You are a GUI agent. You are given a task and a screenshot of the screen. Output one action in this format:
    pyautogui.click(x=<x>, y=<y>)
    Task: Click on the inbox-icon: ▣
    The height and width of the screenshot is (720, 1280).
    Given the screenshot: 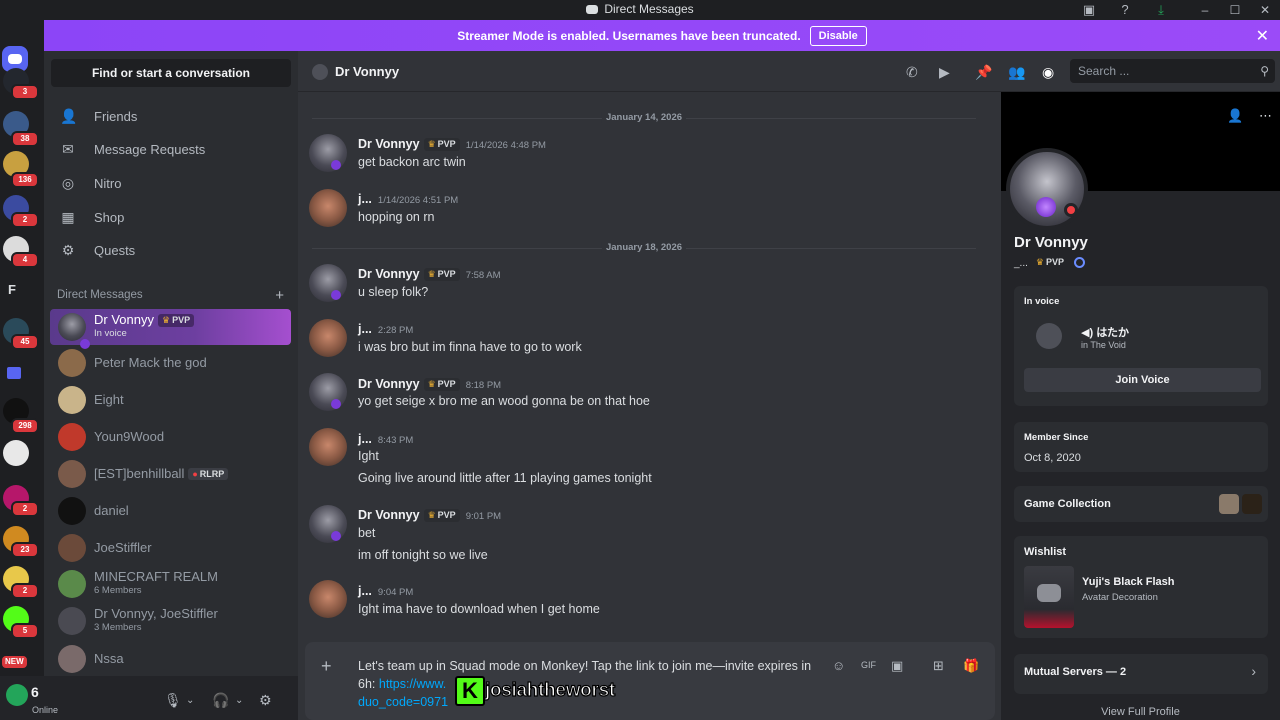 What is the action you would take?
    pyautogui.click(x=1089, y=10)
    